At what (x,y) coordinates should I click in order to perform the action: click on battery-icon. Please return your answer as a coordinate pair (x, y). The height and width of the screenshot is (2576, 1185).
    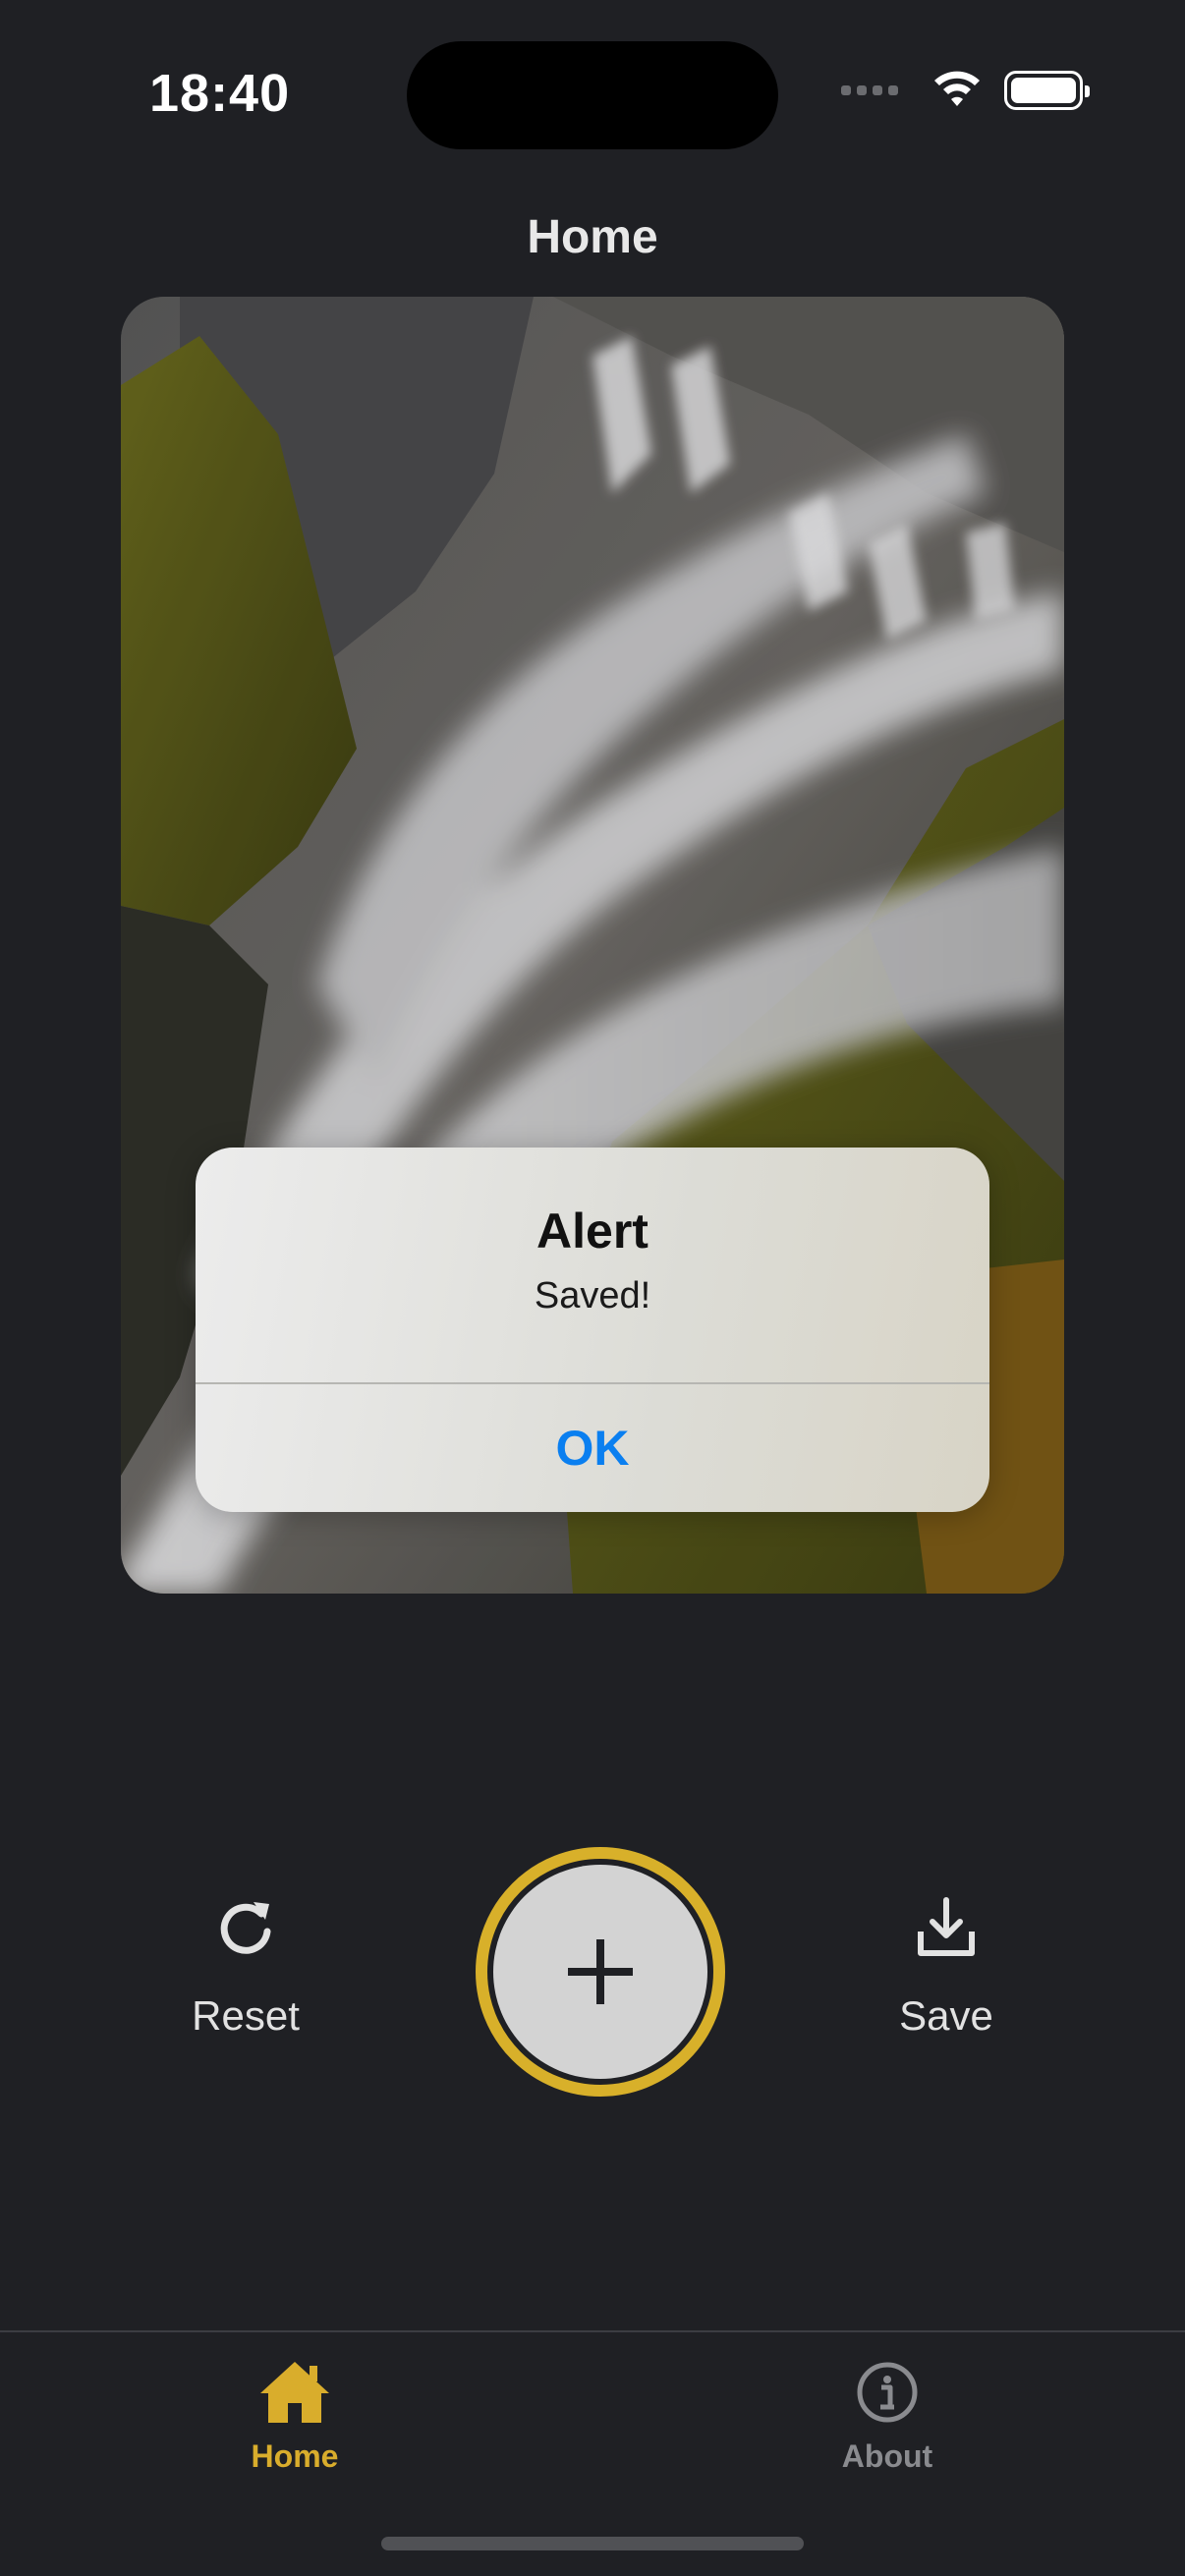
    Looking at the image, I should click on (1047, 90).